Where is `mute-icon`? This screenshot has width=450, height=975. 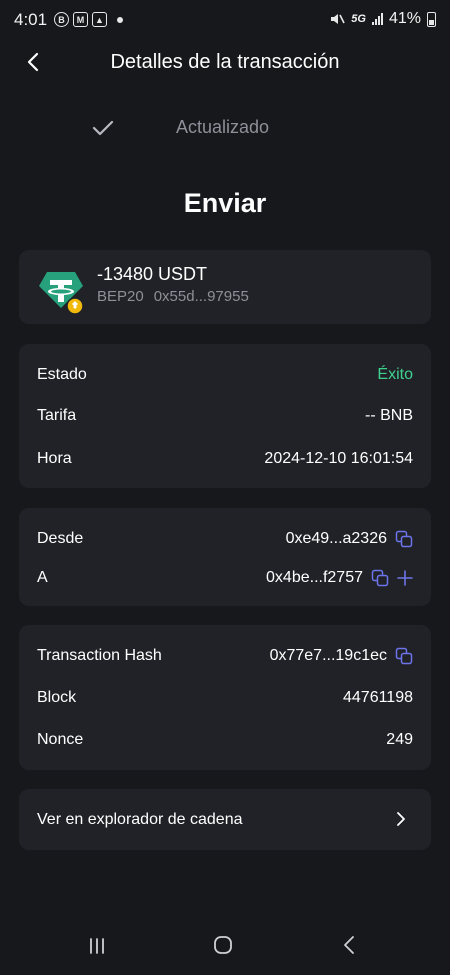 mute-icon is located at coordinates (338, 19).